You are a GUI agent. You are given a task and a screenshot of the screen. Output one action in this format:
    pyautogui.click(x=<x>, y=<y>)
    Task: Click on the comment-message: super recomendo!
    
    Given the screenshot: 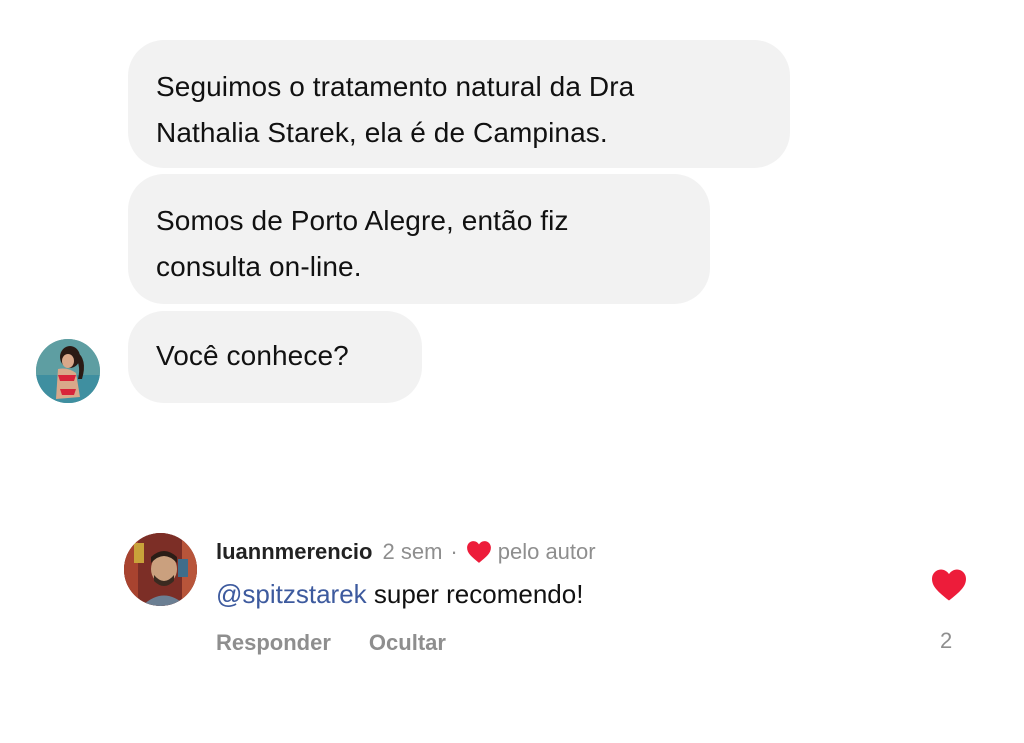 What is the action you would take?
    pyautogui.click(x=475, y=594)
    